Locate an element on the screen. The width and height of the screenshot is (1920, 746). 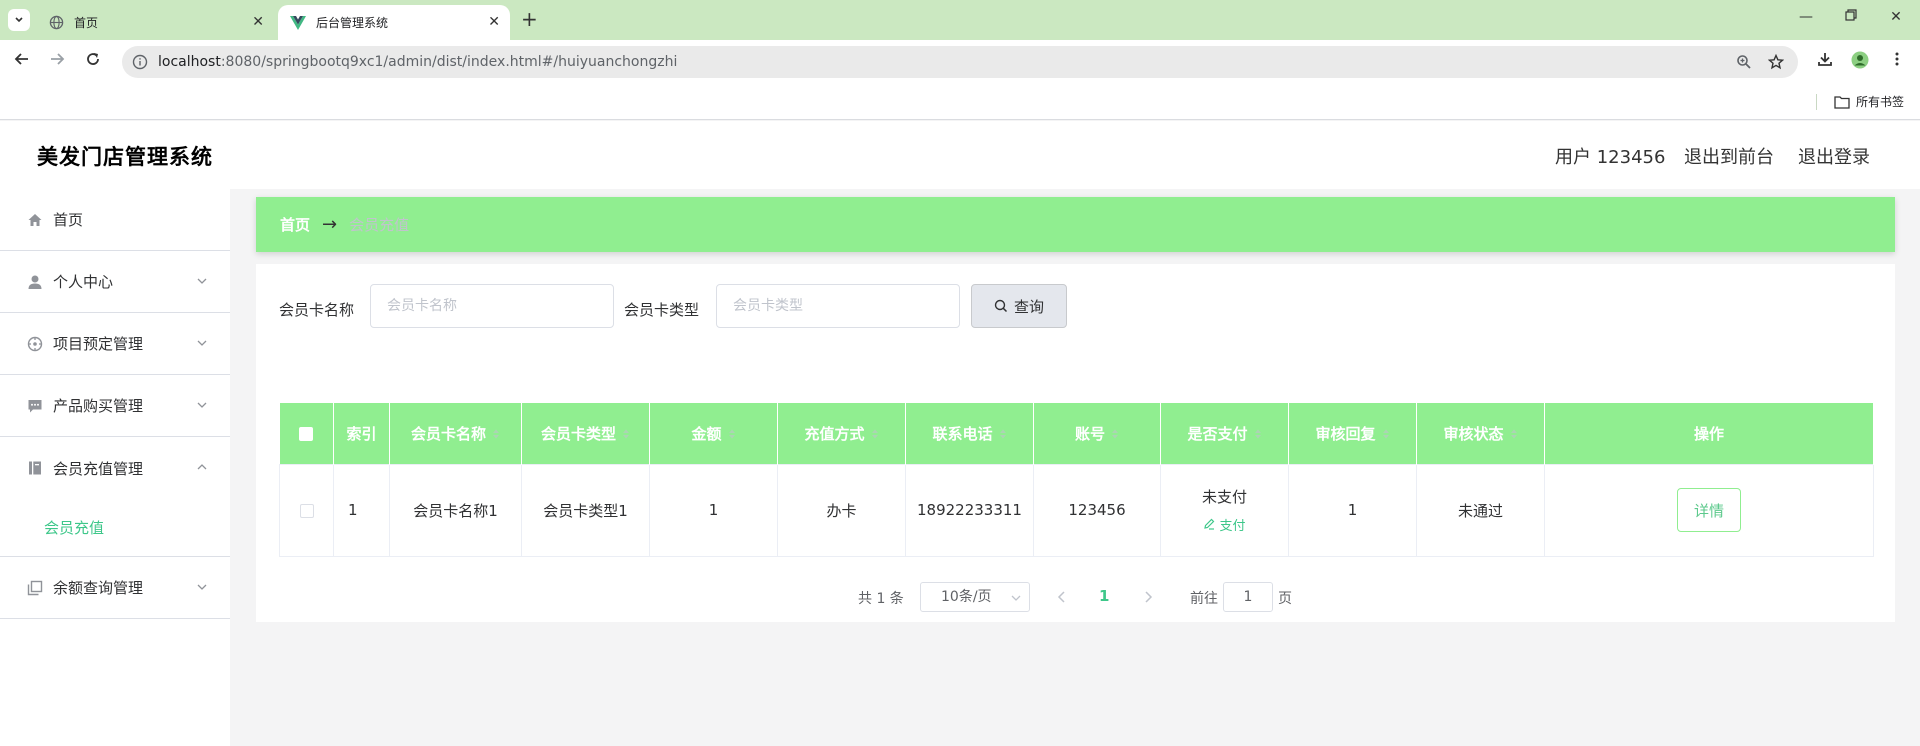
column-header: 会员卡类型 is located at coordinates (585, 433).